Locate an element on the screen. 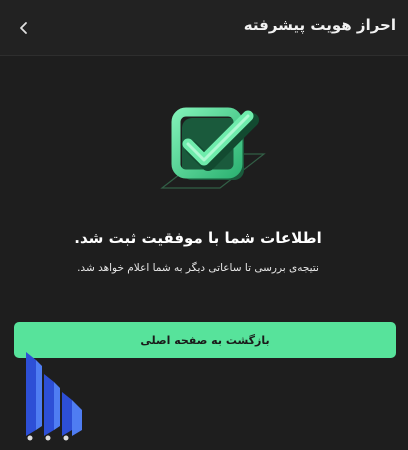 The image size is (408, 450). chevron-left-icon is located at coordinates (23, 28).